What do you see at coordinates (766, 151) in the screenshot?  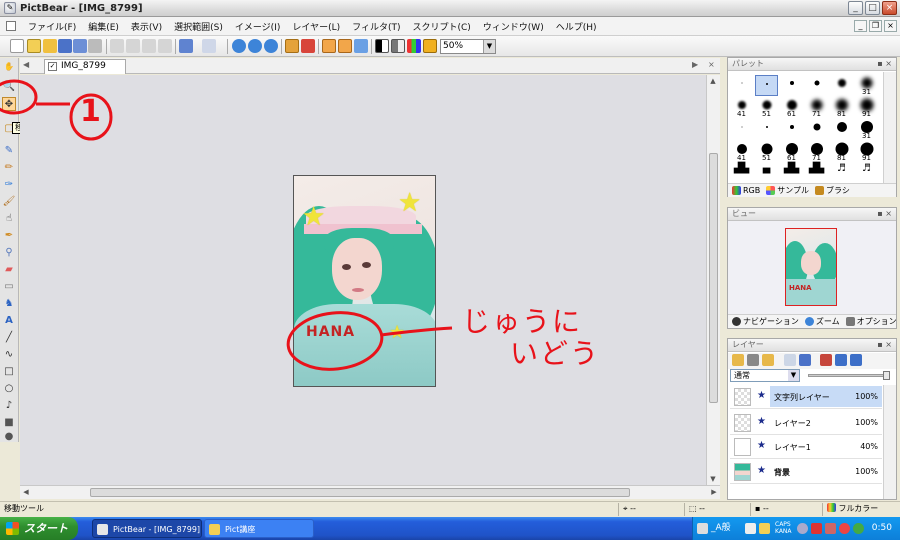 I see `brush-preset: 51` at bounding box center [766, 151].